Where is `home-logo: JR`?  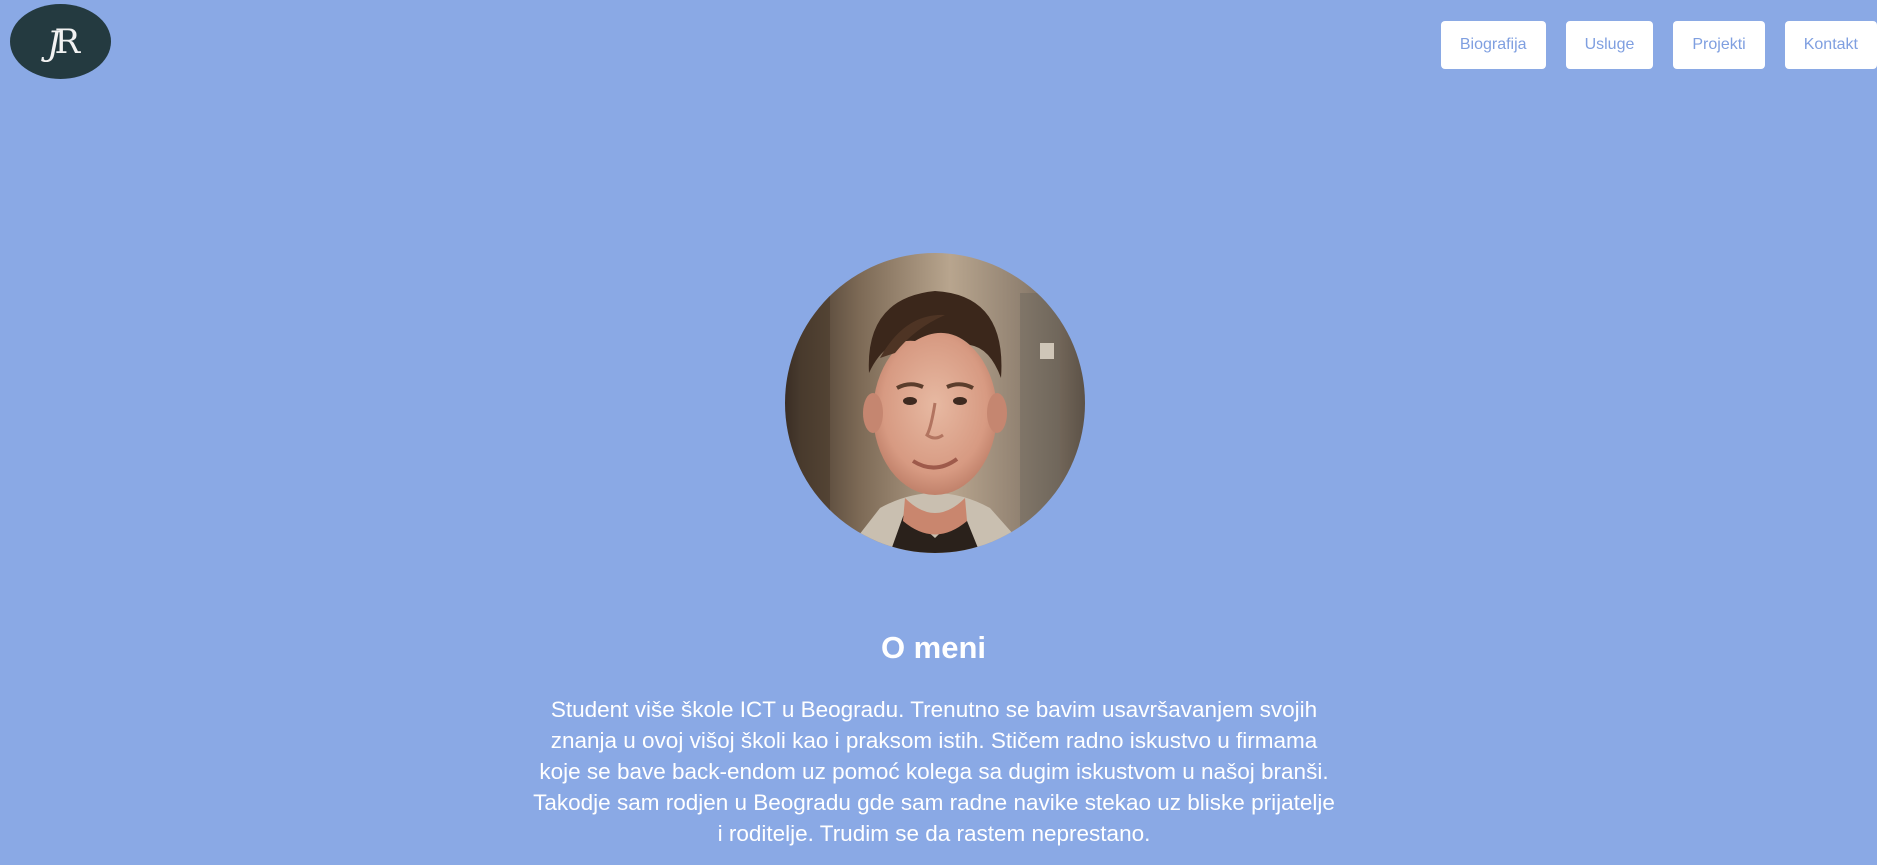 home-logo: JR is located at coordinates (60, 41).